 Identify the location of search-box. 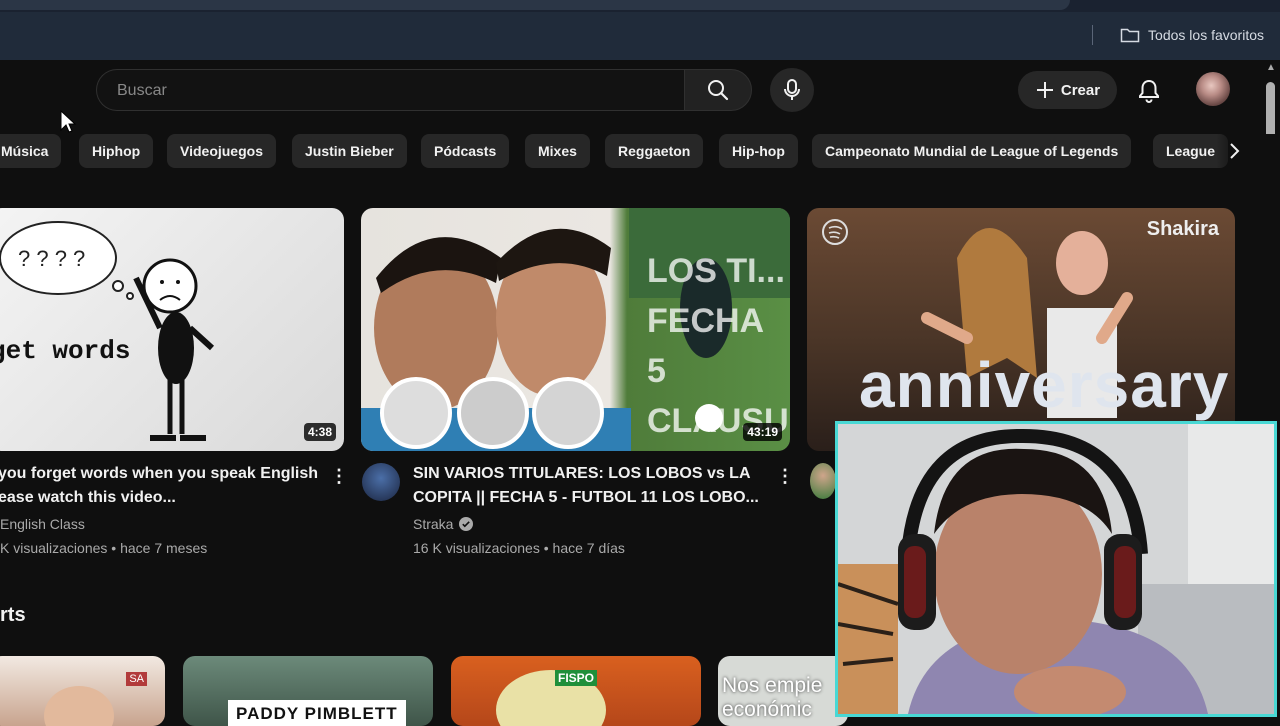
(390, 90).